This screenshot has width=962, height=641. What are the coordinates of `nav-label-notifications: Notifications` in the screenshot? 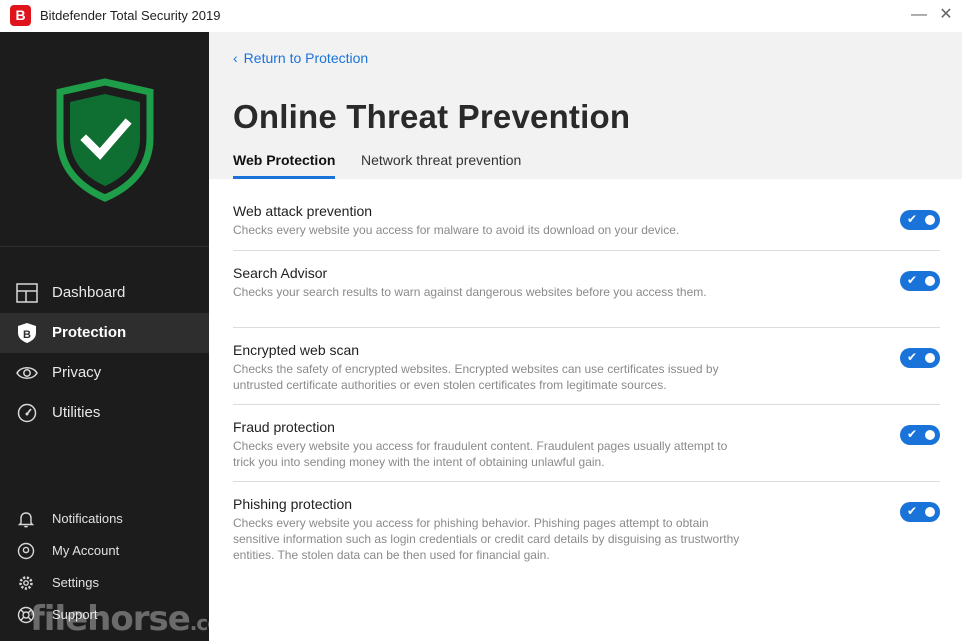 It's located at (87, 518).